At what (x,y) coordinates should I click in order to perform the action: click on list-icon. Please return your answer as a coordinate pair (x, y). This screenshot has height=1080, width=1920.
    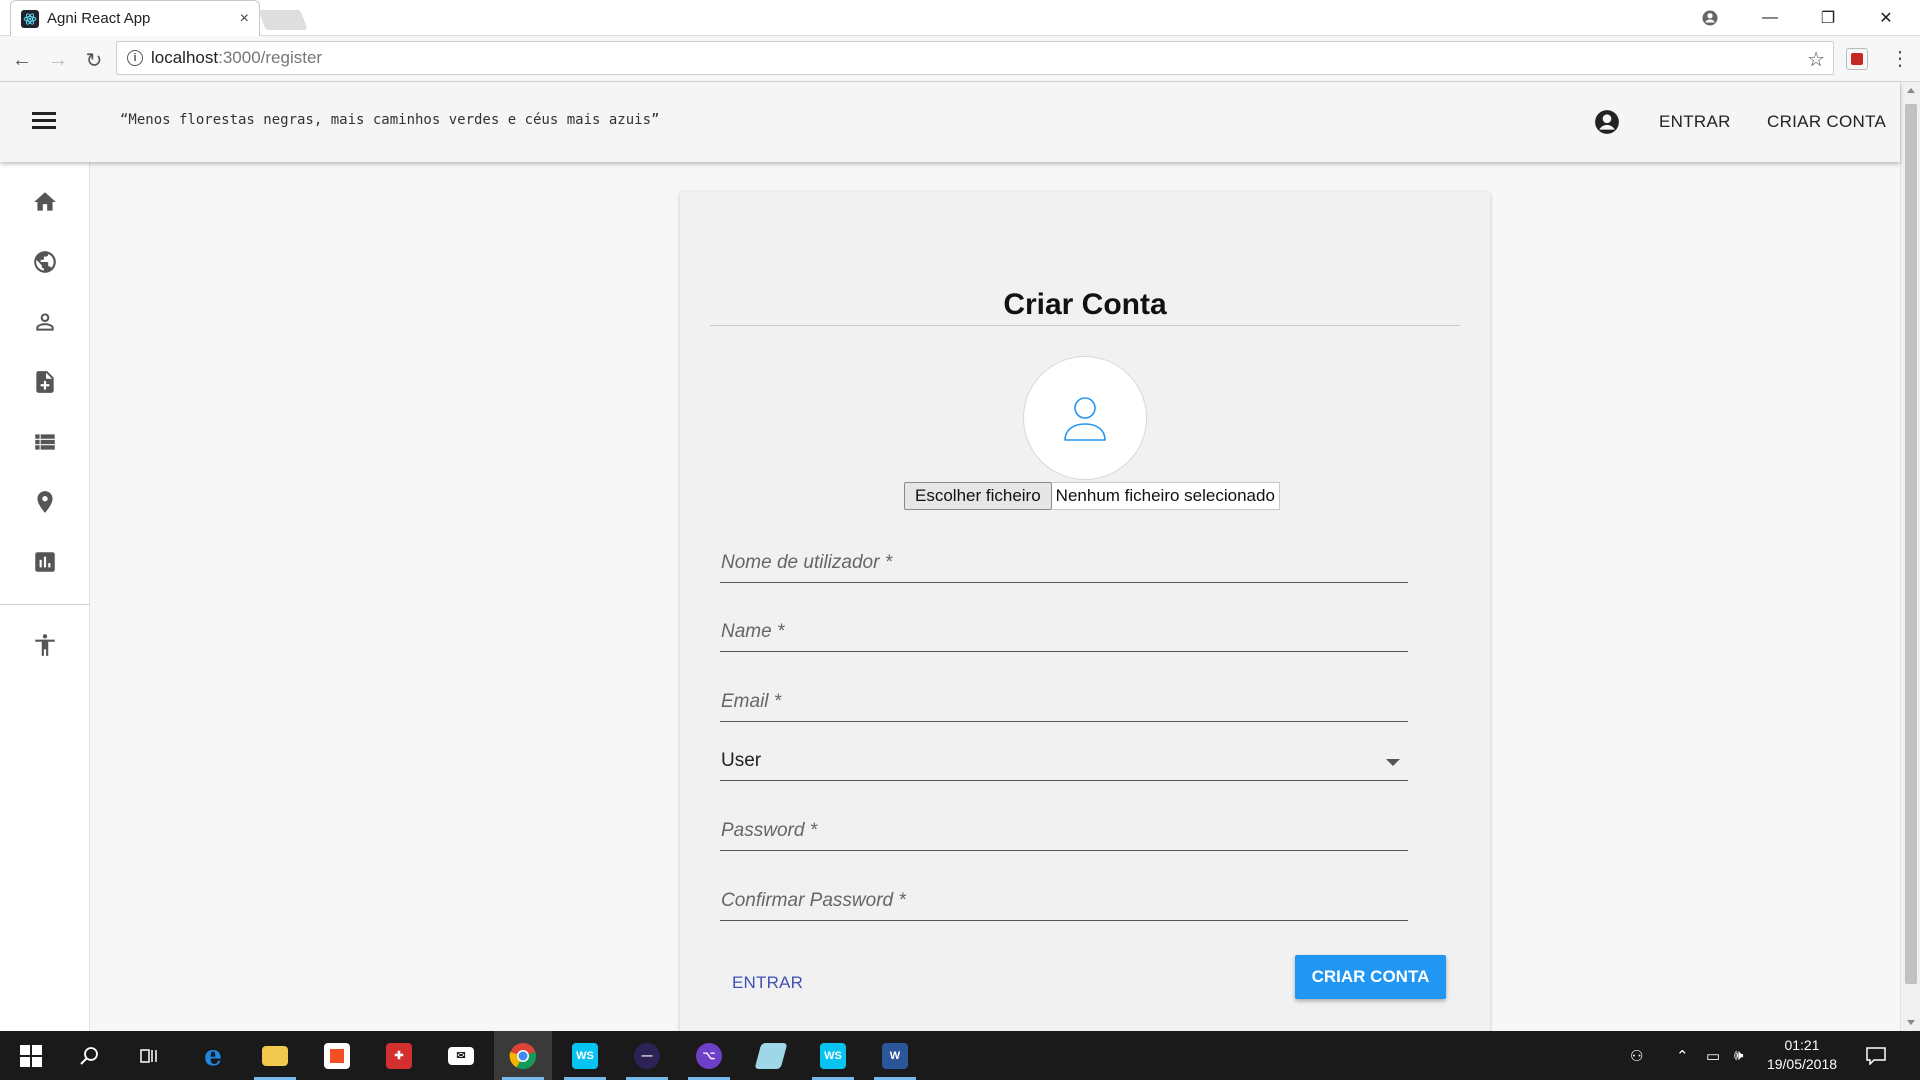
    Looking at the image, I should click on (45, 442).